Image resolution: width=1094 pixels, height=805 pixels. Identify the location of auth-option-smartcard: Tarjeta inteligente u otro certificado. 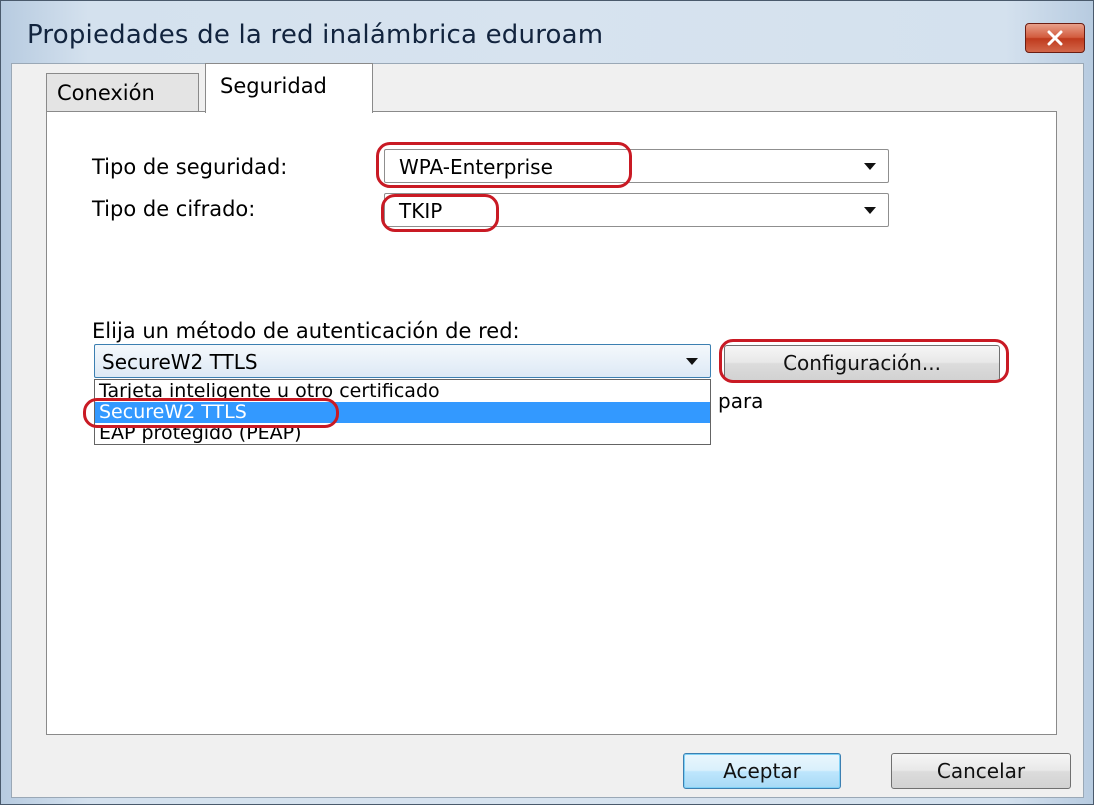
(402, 391).